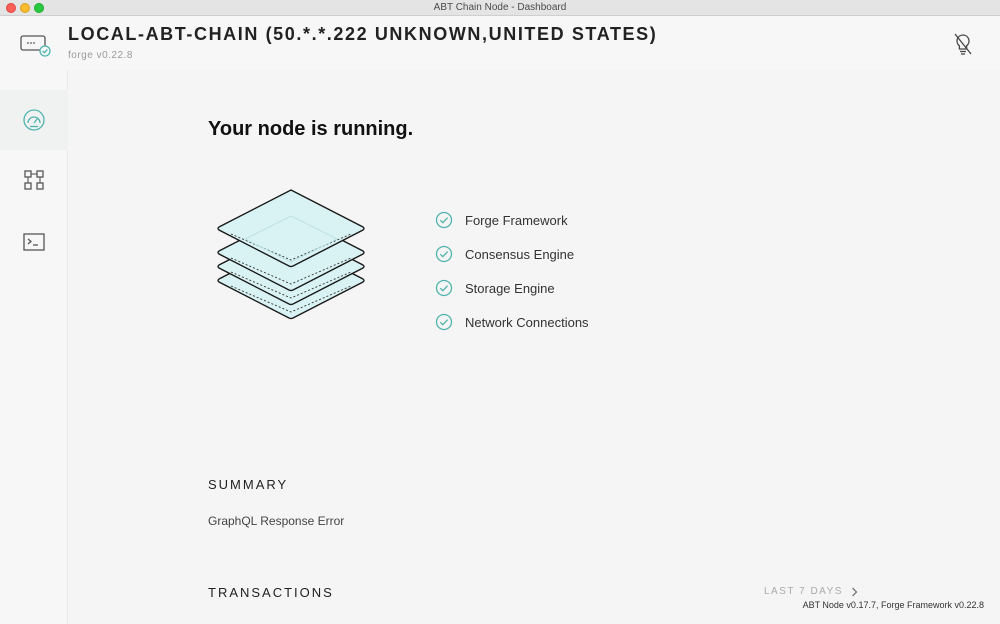  Describe the element at coordinates (516, 220) in the screenshot. I see `check-label: Forge Framework` at that location.